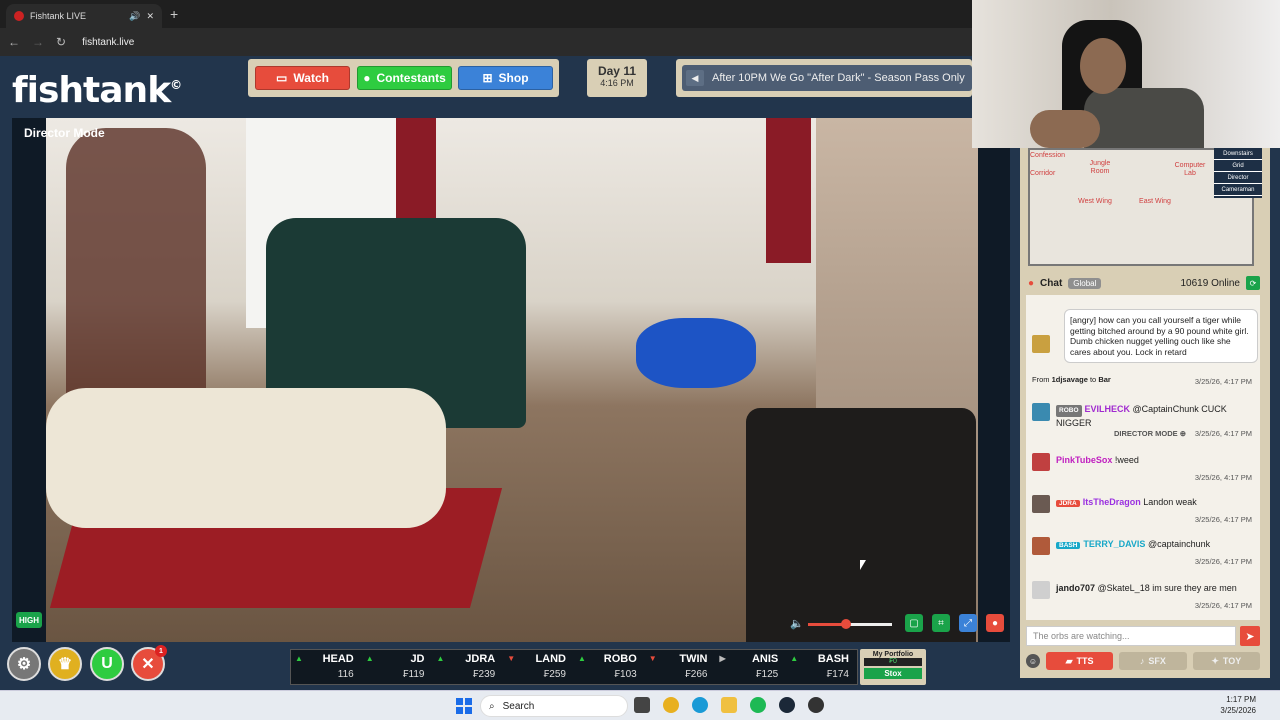 The height and width of the screenshot is (720, 1280). I want to click on logo-text: fishtank, so click(91, 90).